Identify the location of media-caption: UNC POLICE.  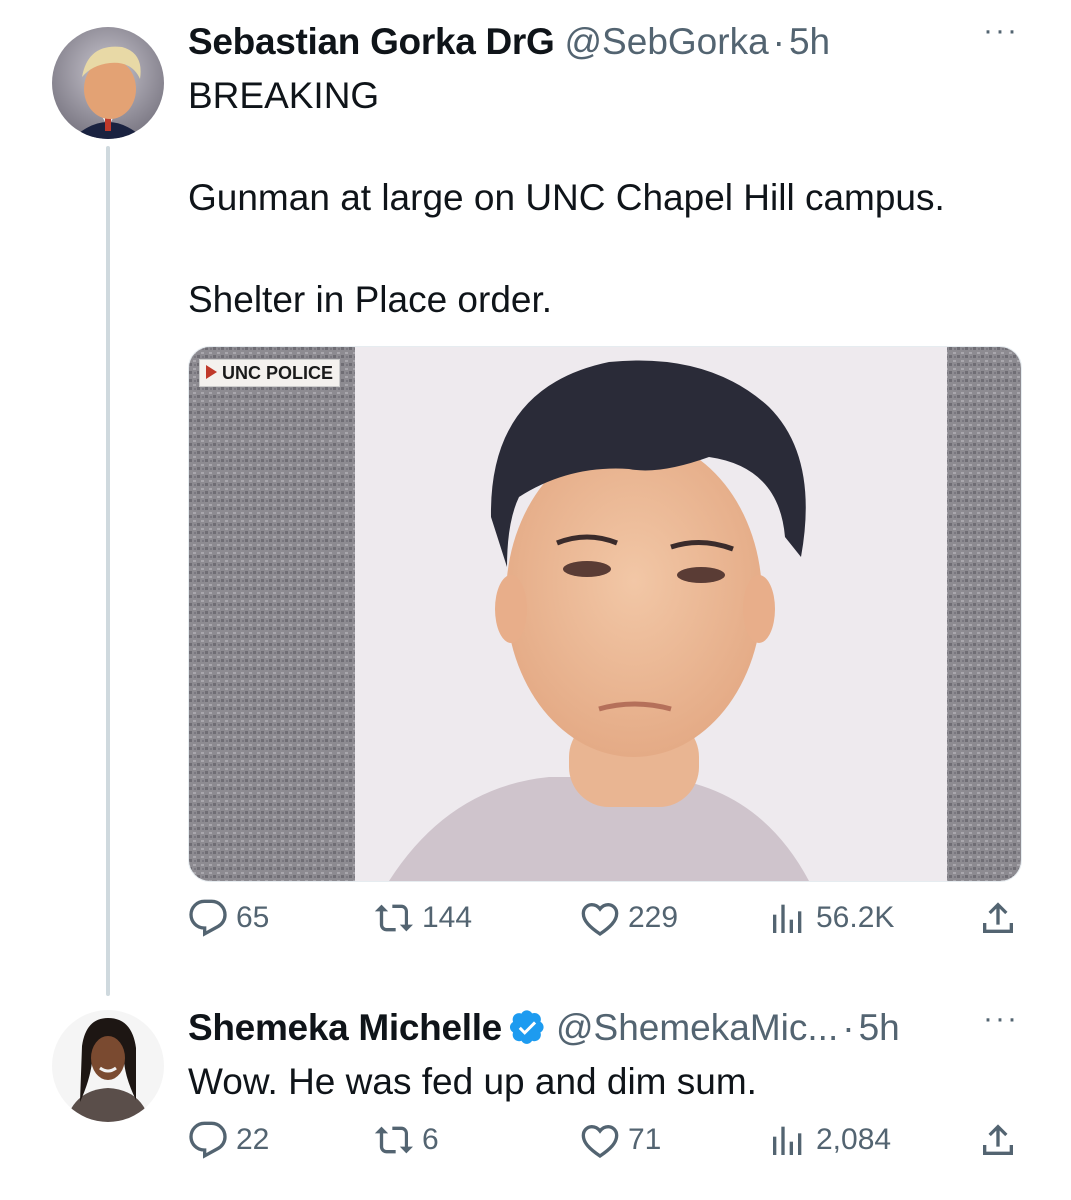
(278, 373).